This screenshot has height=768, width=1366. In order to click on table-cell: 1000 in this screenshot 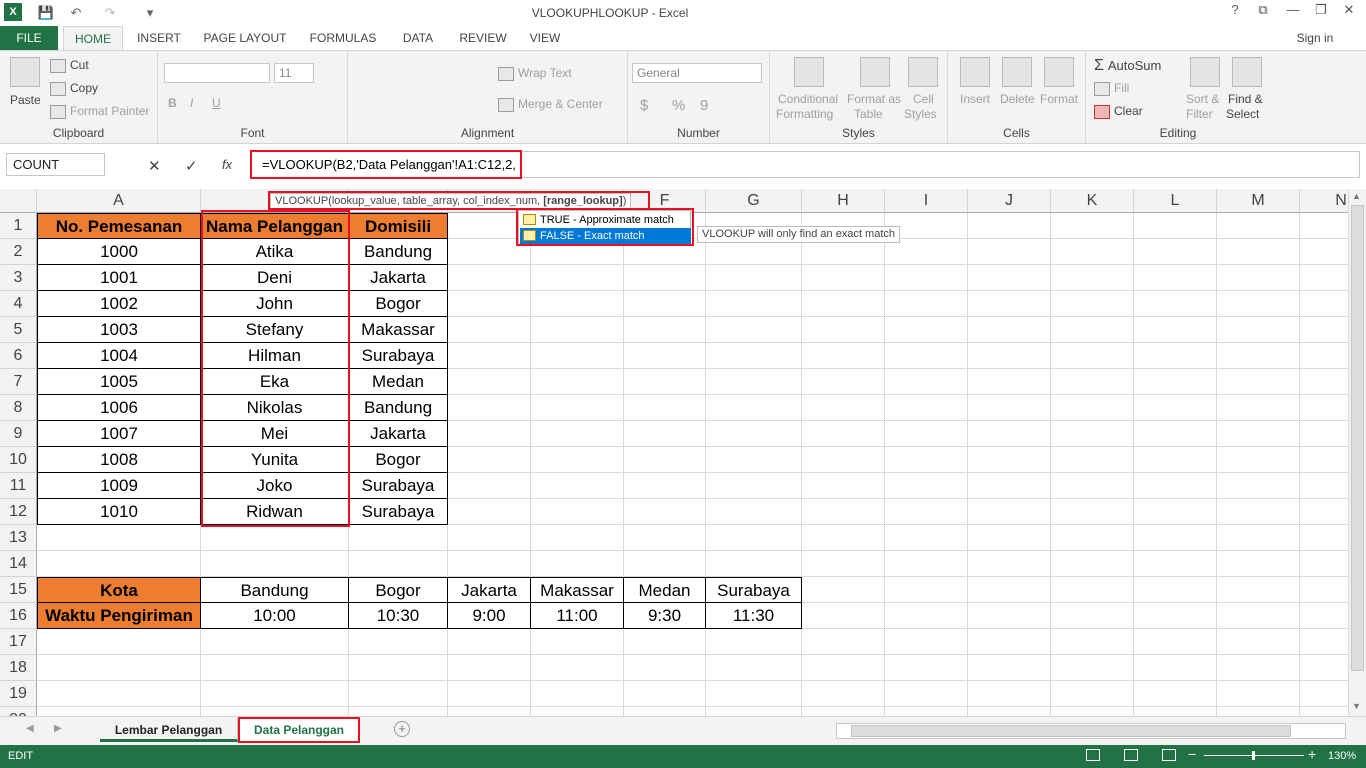, I will do `click(119, 252)`.